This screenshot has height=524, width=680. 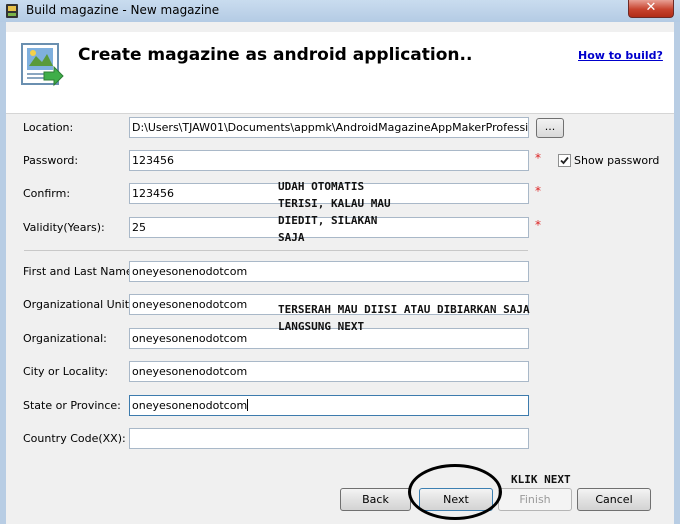 What do you see at coordinates (276, 250) in the screenshot?
I see `form-separator` at bounding box center [276, 250].